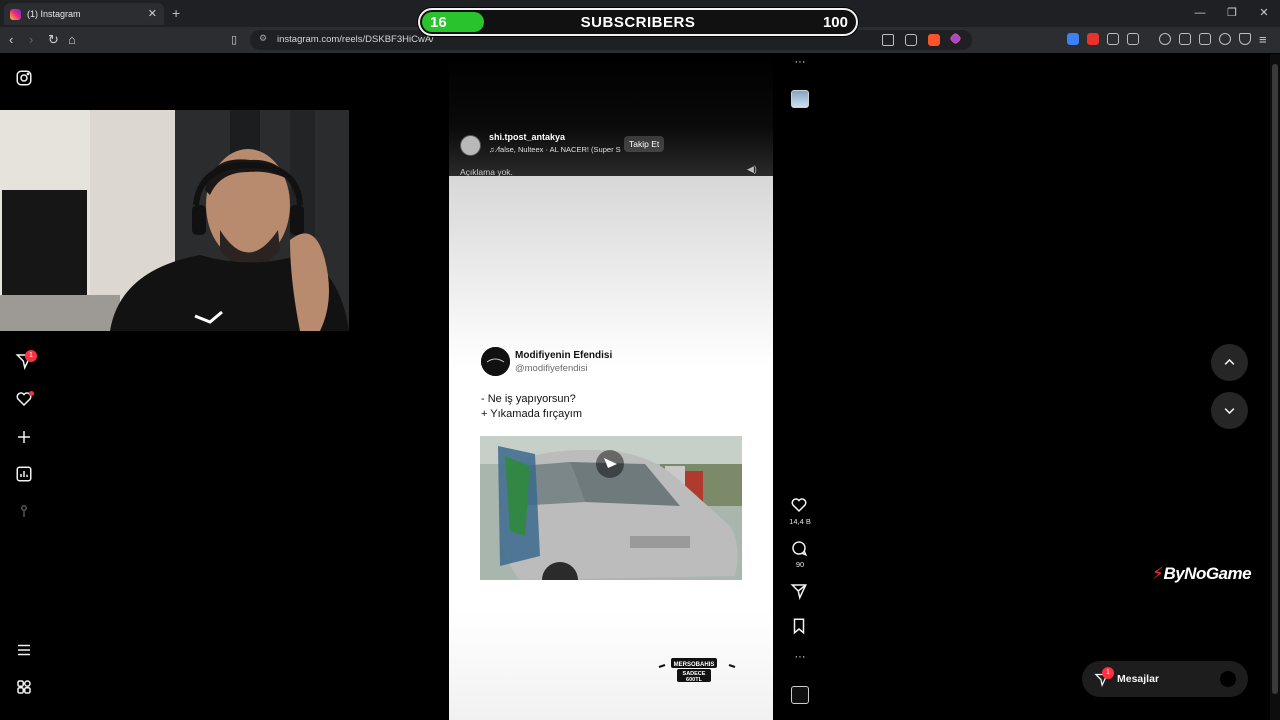  I want to click on tweet-text-line-2: + Yıkamada fırçayım, so click(531, 414).